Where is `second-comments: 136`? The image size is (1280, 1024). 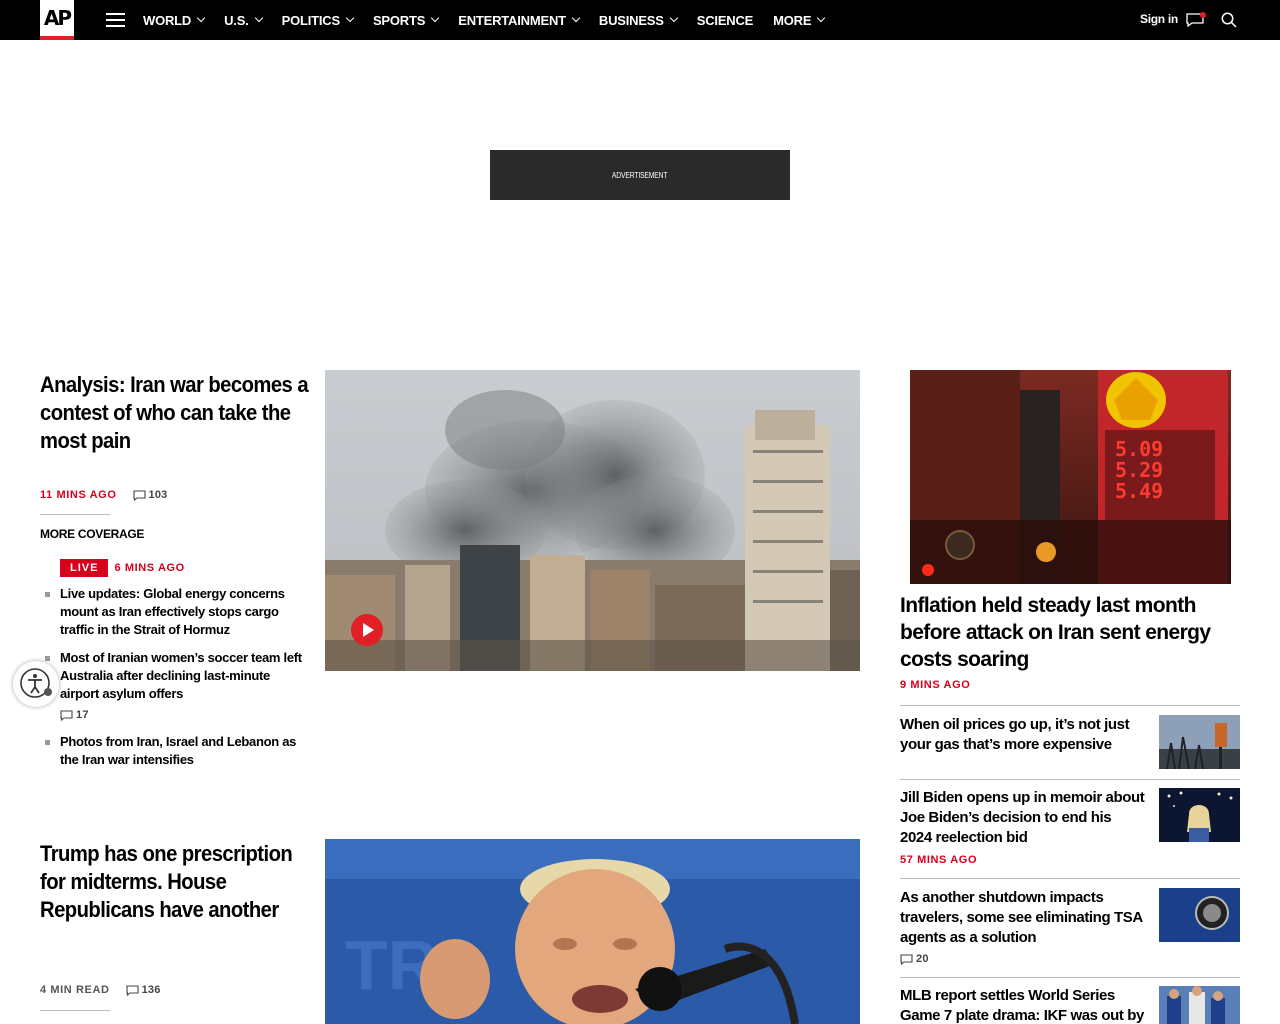 second-comments: 136 is located at coordinates (143, 990).